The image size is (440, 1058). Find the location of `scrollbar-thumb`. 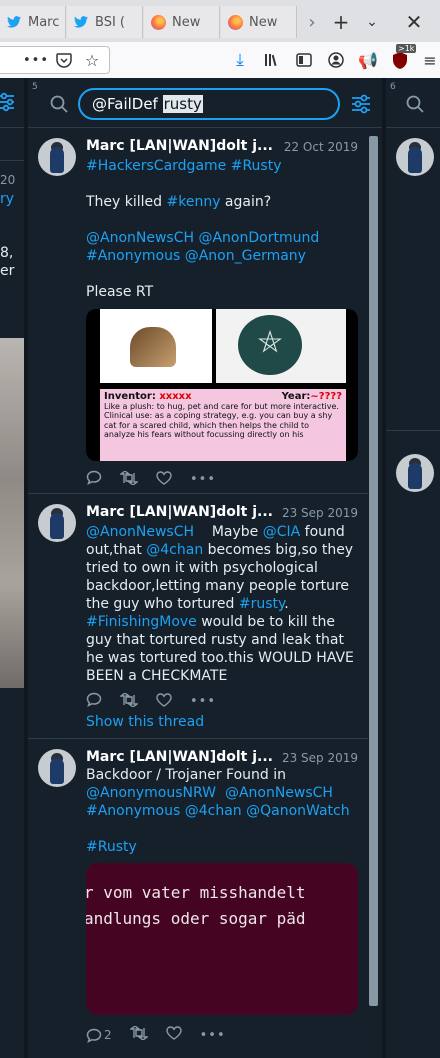

scrollbar-thumb is located at coordinates (373, 571).